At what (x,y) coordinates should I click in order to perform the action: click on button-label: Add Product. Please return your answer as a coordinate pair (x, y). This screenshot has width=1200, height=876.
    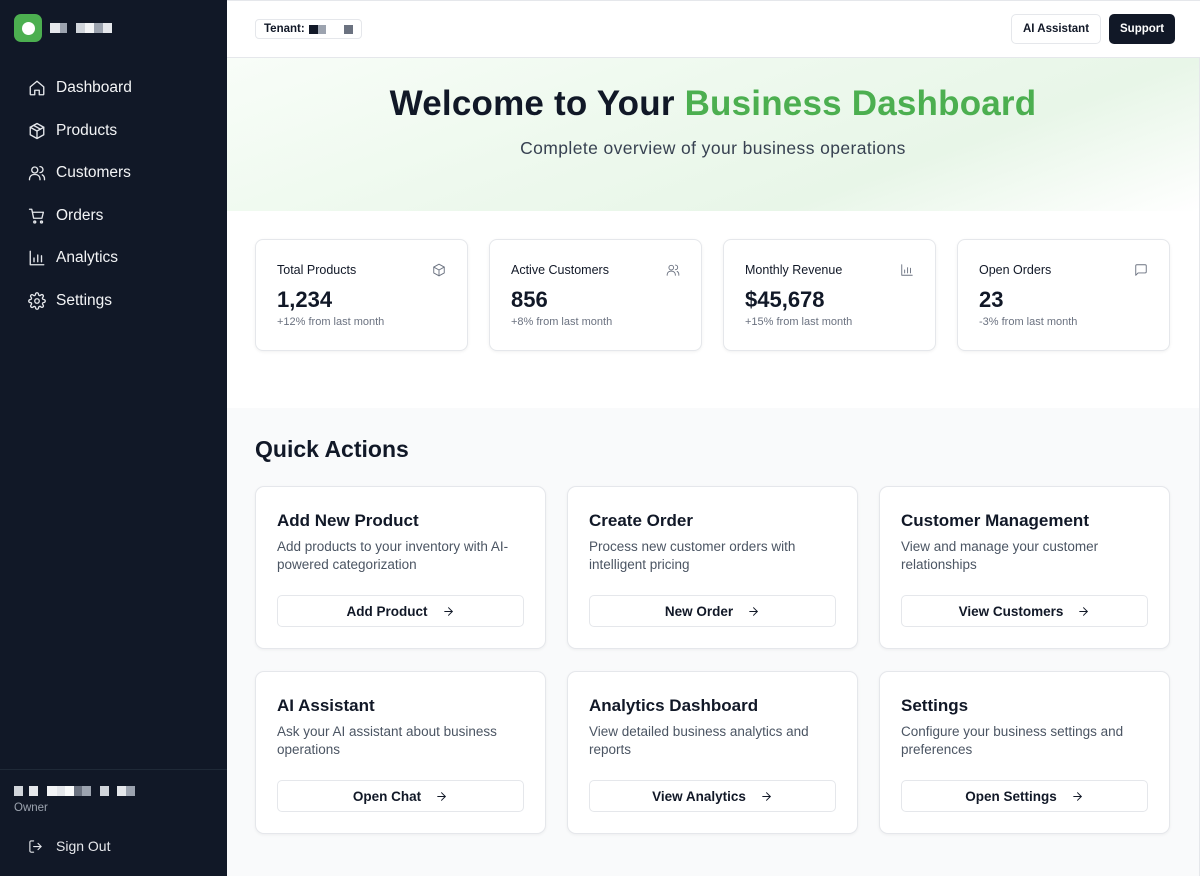
    Looking at the image, I should click on (387, 611).